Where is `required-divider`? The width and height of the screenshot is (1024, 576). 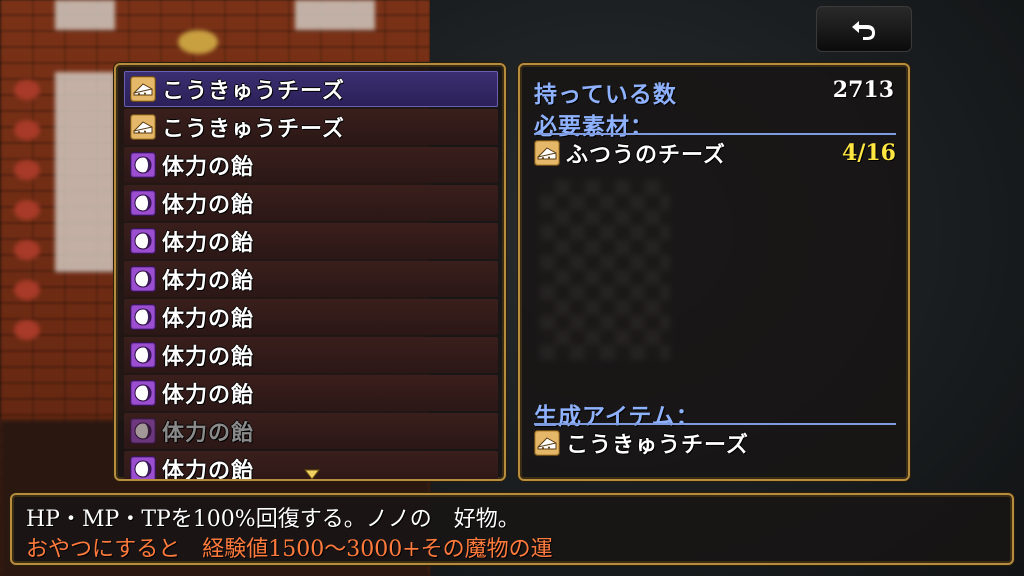
required-divider is located at coordinates (715, 134).